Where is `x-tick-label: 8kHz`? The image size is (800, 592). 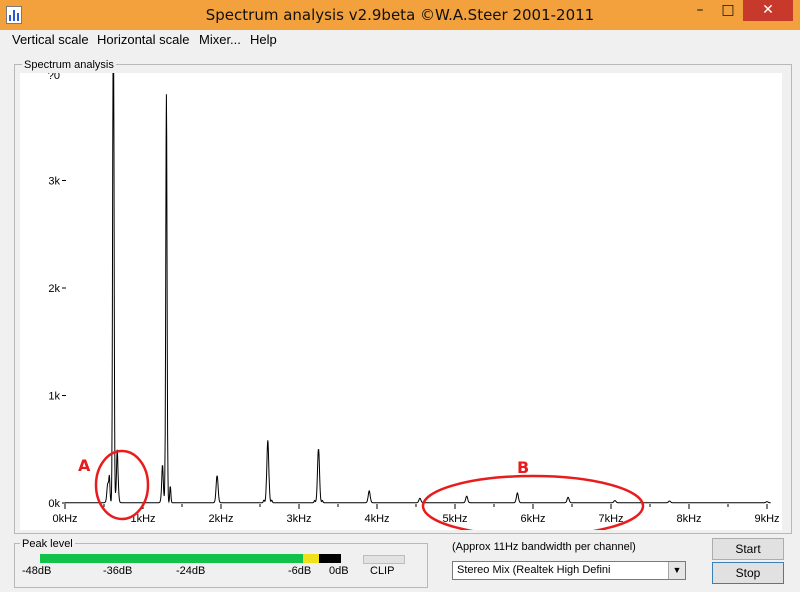
x-tick-label: 8kHz is located at coordinates (688, 519).